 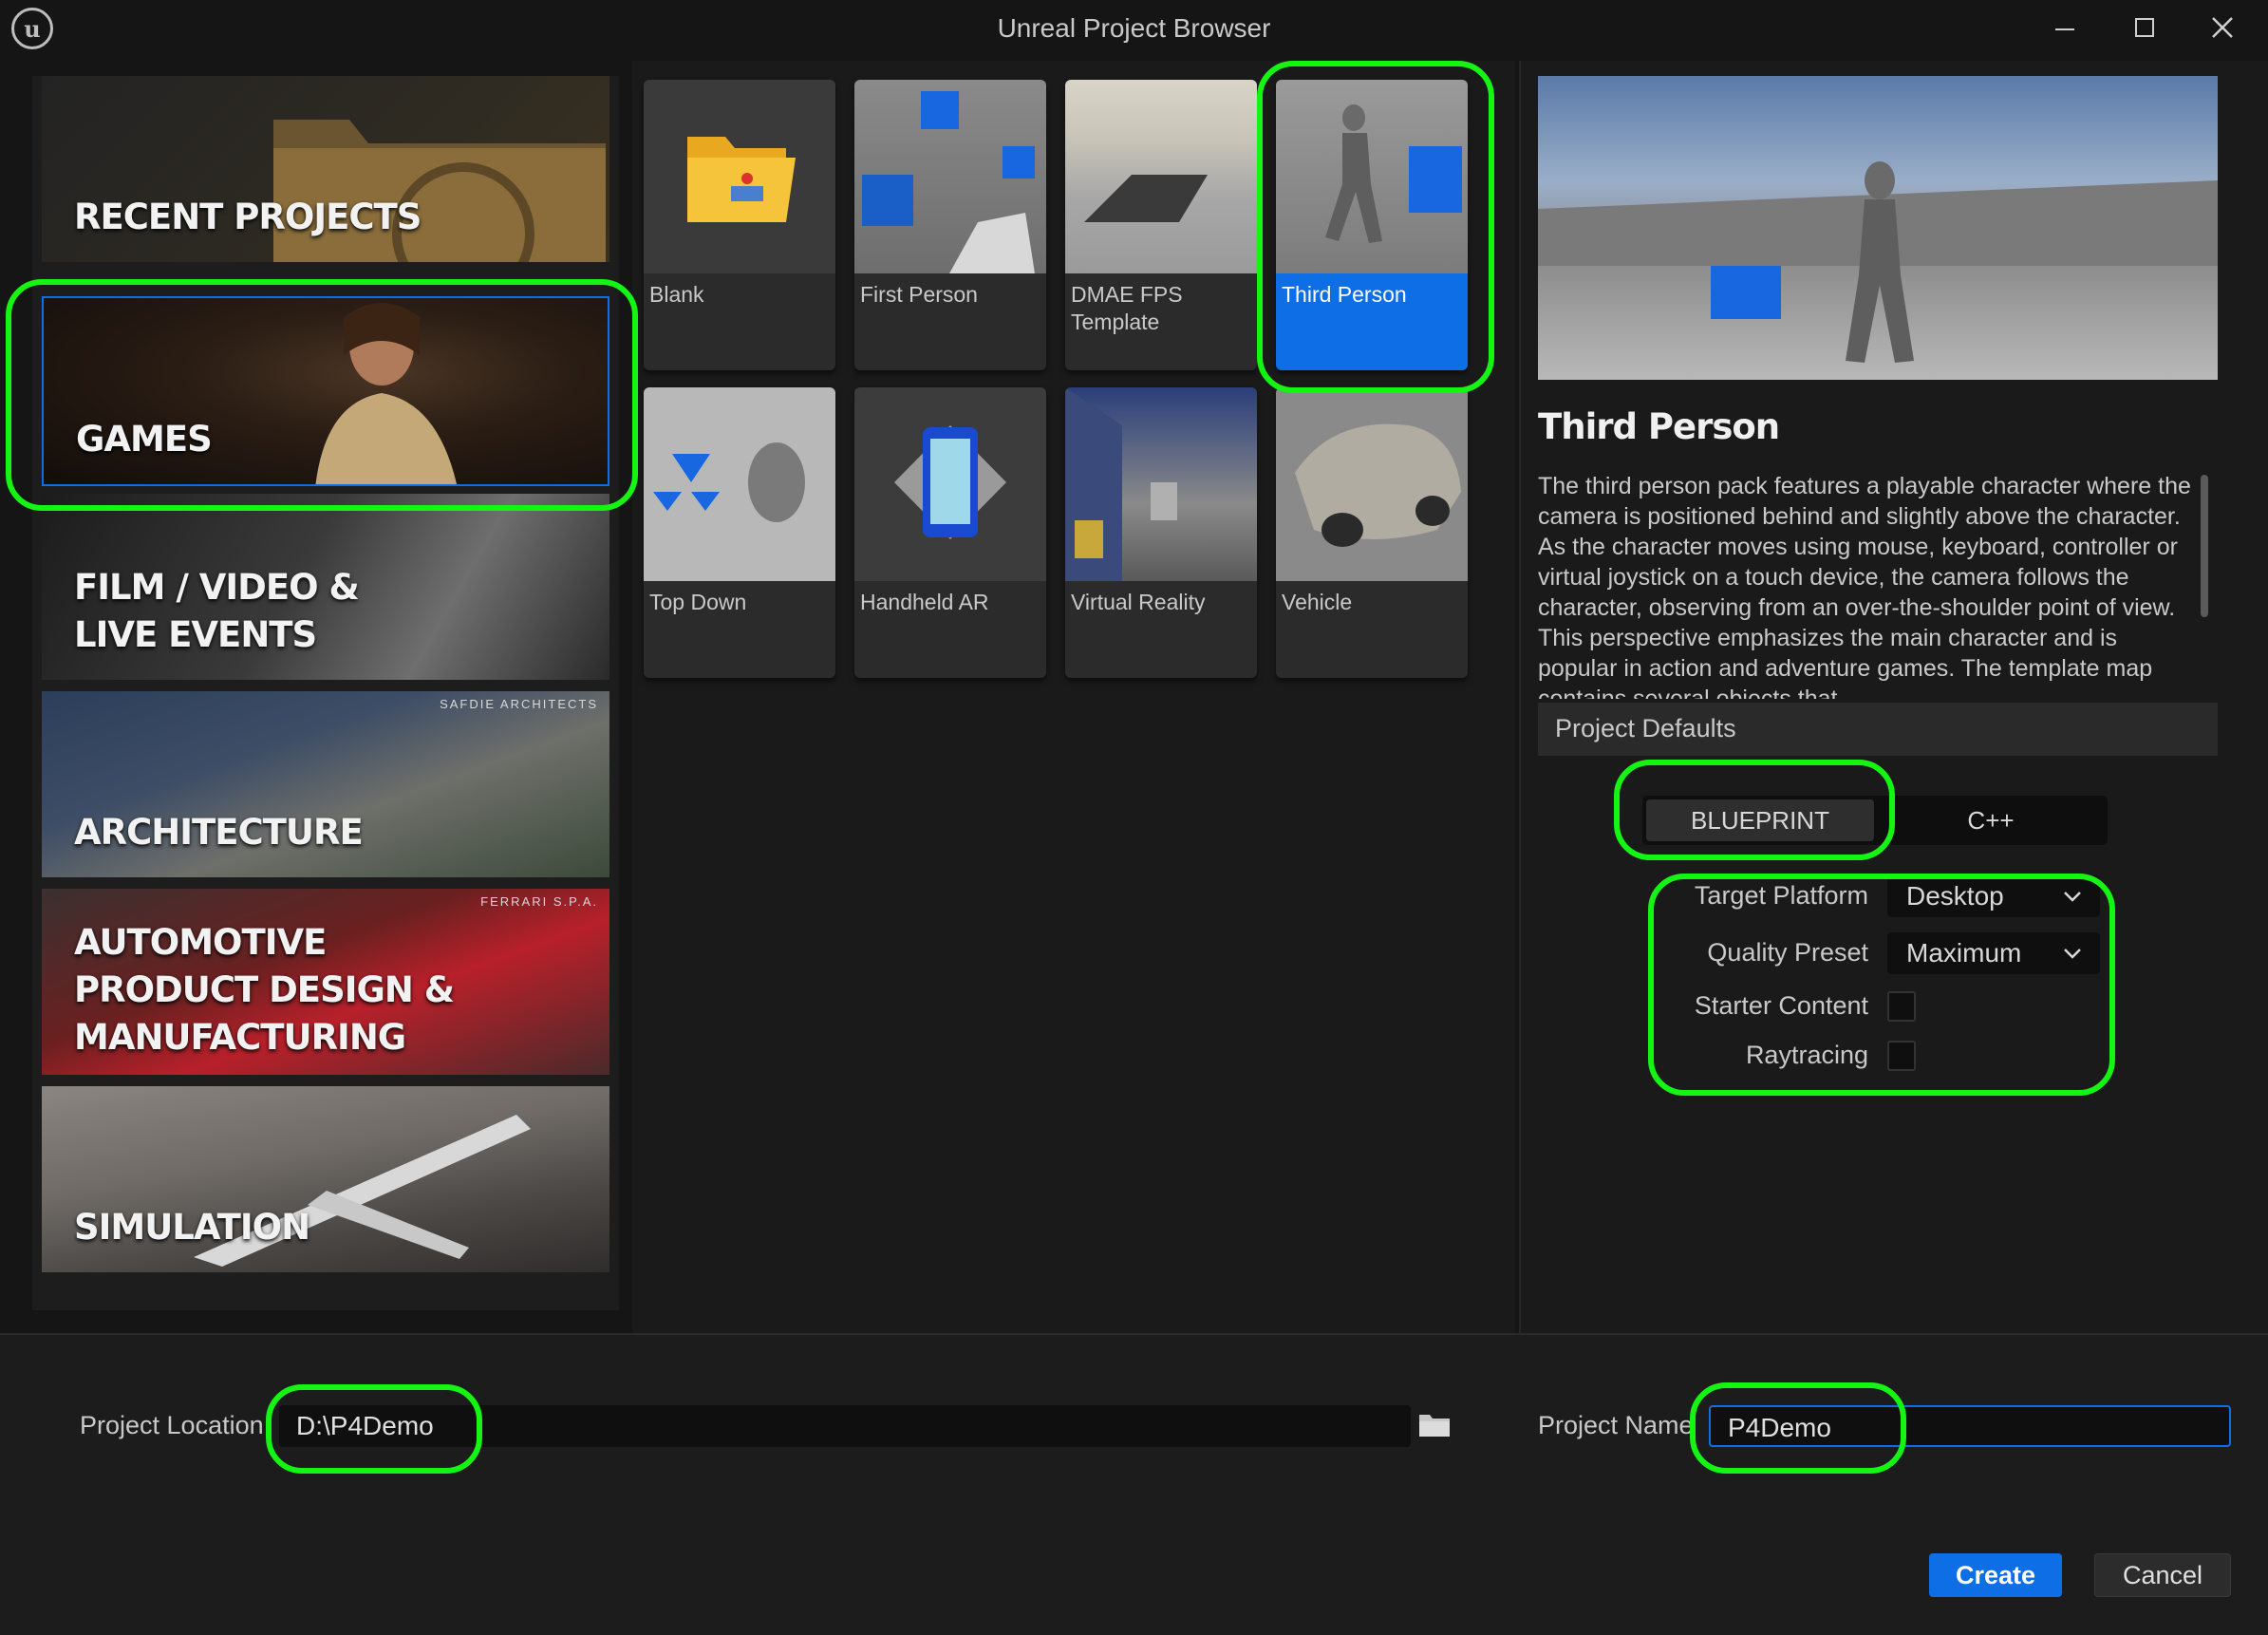 I want to click on vehicle-scene, so click(x=1378, y=485).